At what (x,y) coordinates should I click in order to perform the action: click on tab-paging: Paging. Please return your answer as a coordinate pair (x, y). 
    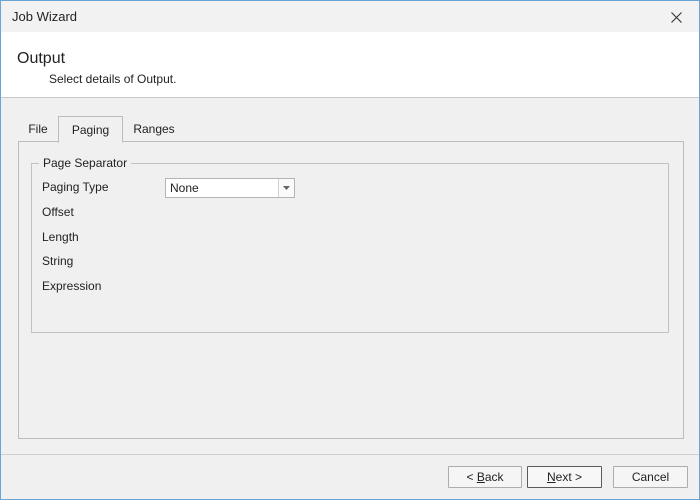
    Looking at the image, I should click on (90, 129).